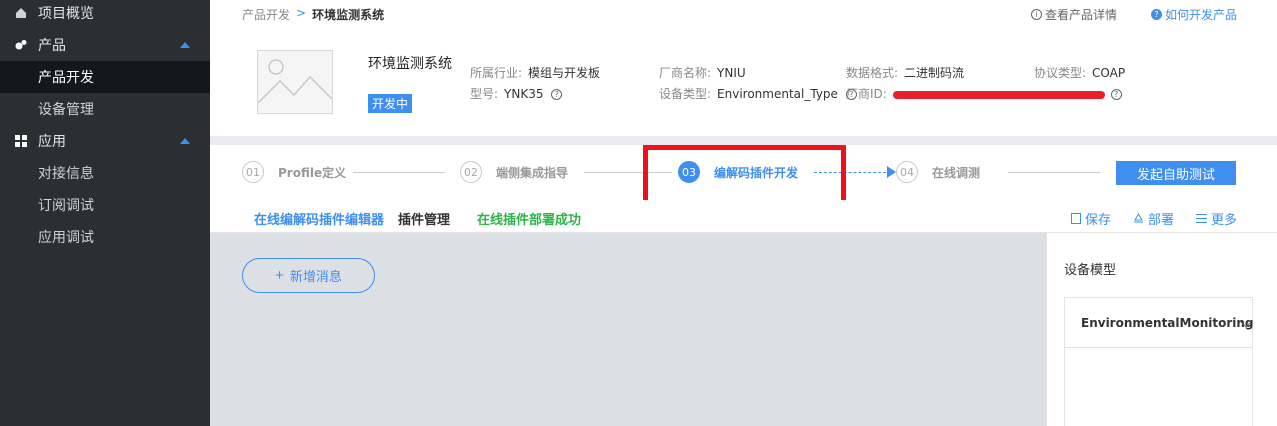  What do you see at coordinates (532, 172) in the screenshot?
I see `step-label: 端侧集成指导` at bounding box center [532, 172].